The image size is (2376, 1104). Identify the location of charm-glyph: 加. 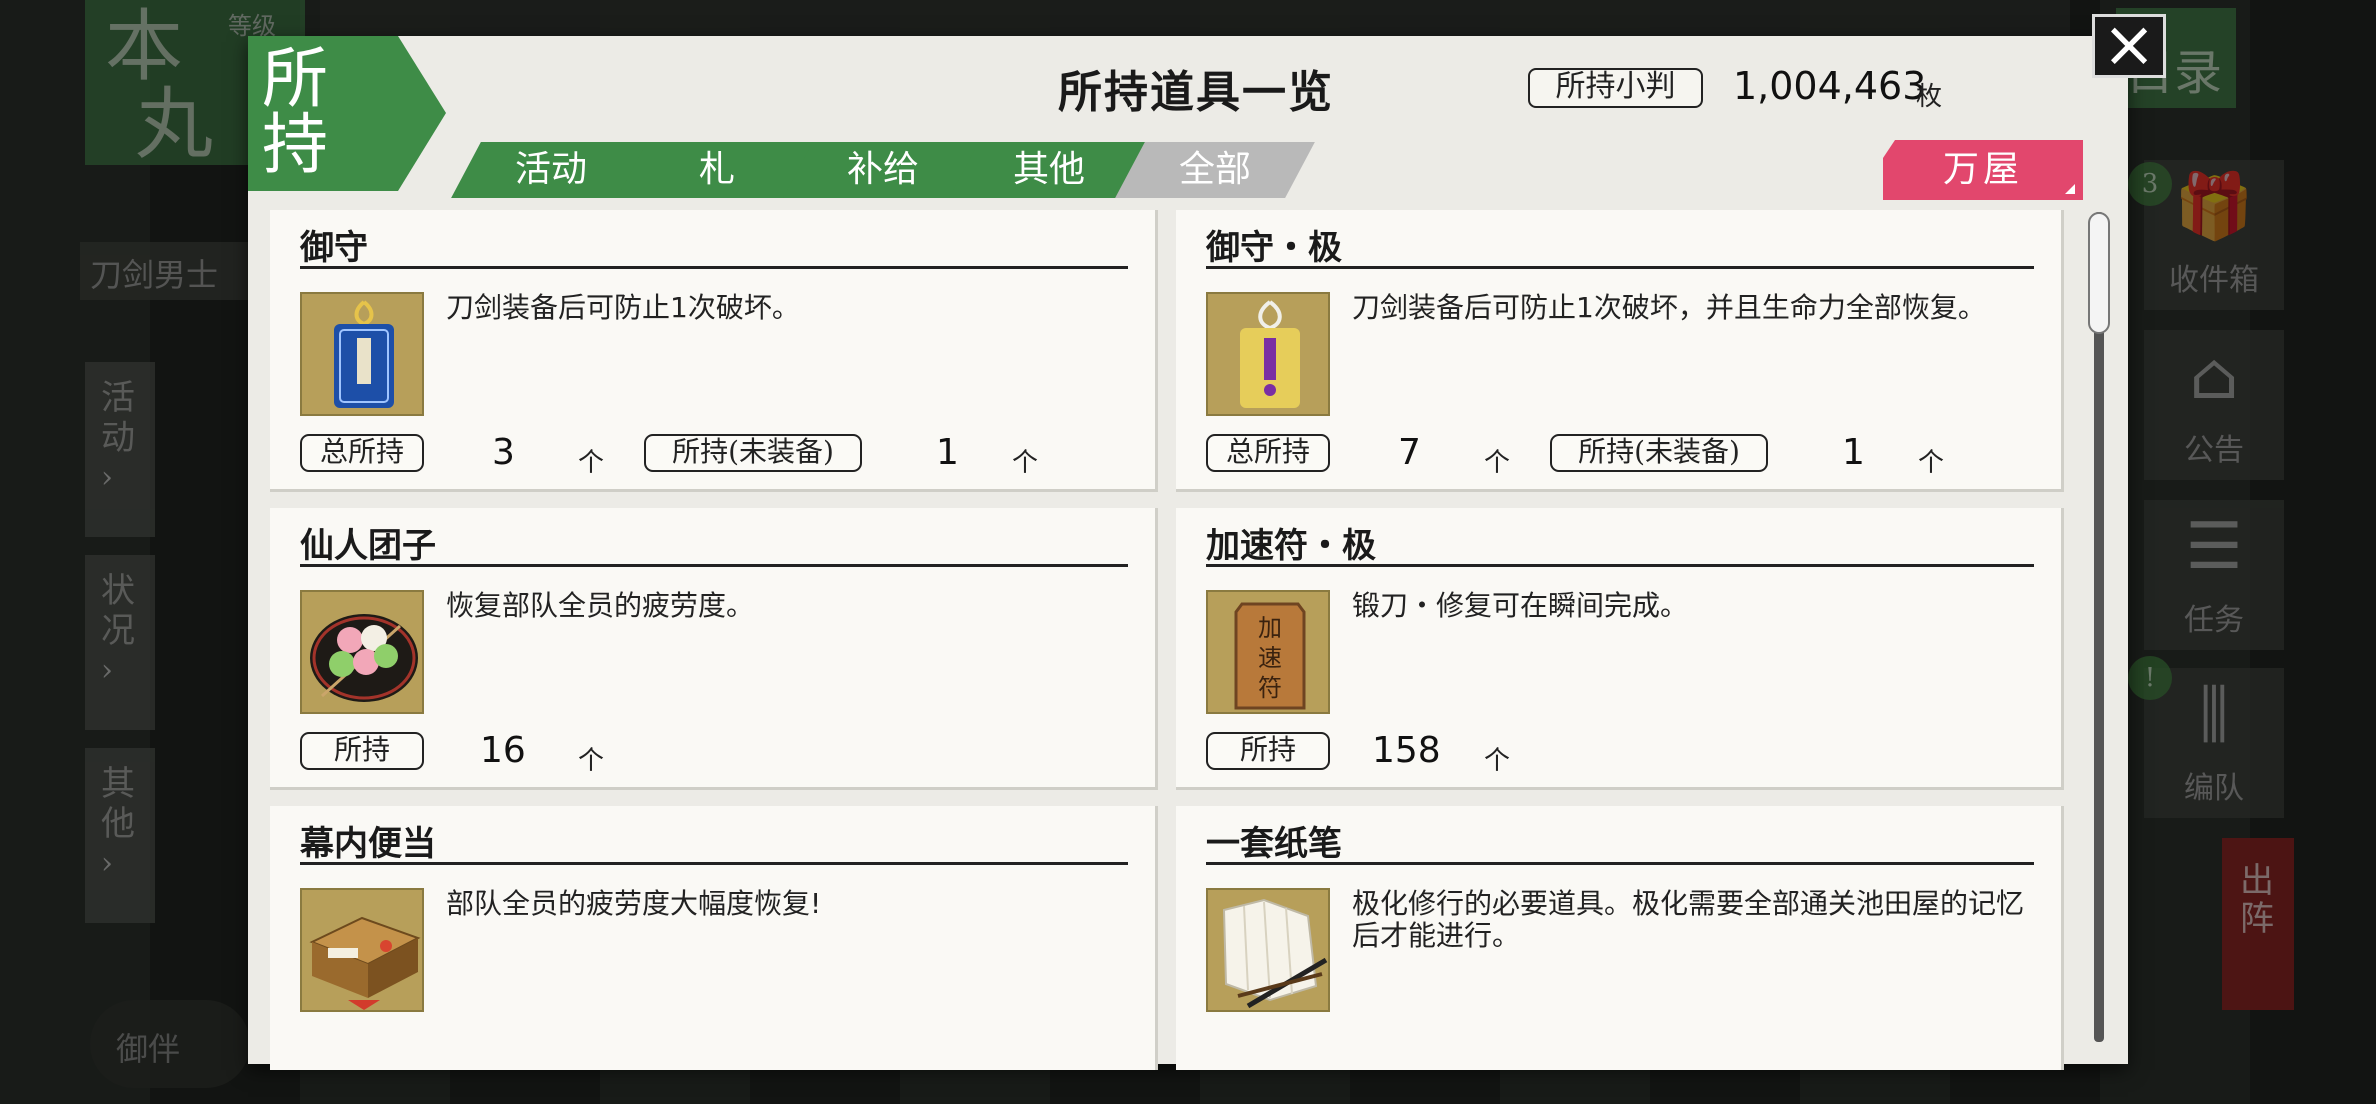
(1270, 628).